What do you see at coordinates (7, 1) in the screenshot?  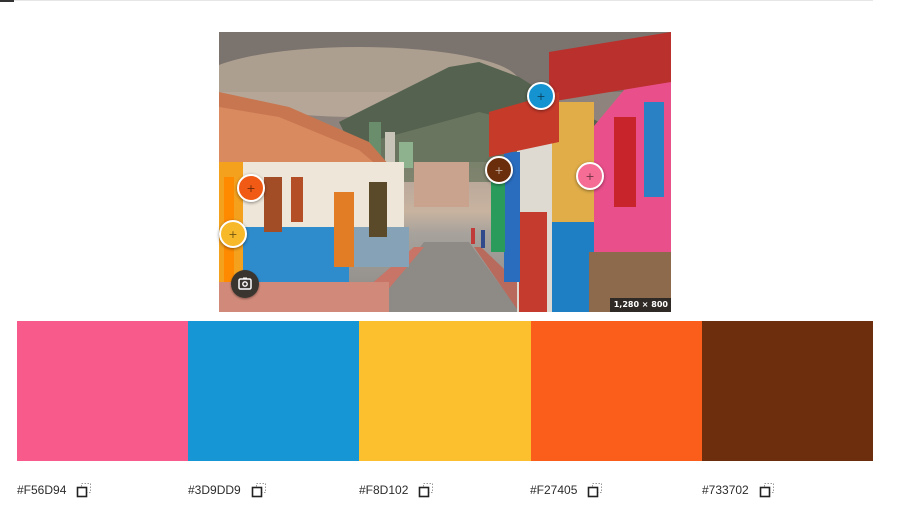 I see `top-edge-mark` at bounding box center [7, 1].